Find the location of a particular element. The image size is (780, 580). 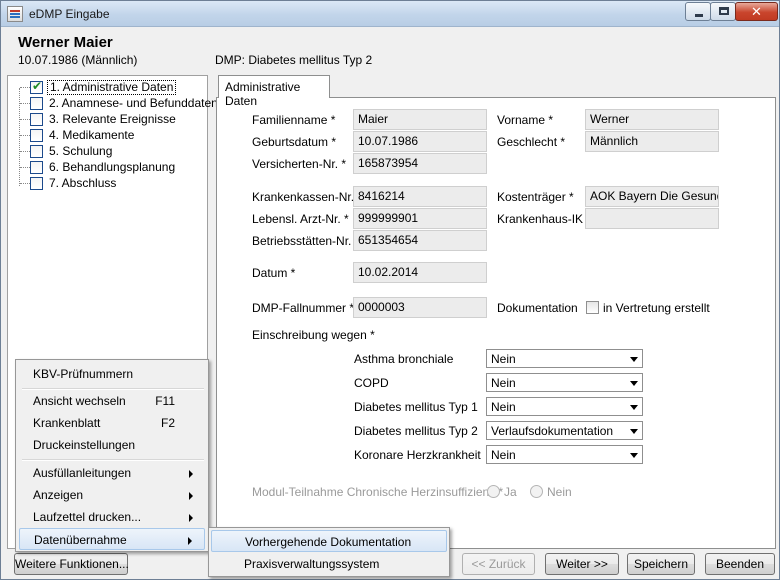

menu-item-label: Ansicht wechseln is located at coordinates (79, 401).